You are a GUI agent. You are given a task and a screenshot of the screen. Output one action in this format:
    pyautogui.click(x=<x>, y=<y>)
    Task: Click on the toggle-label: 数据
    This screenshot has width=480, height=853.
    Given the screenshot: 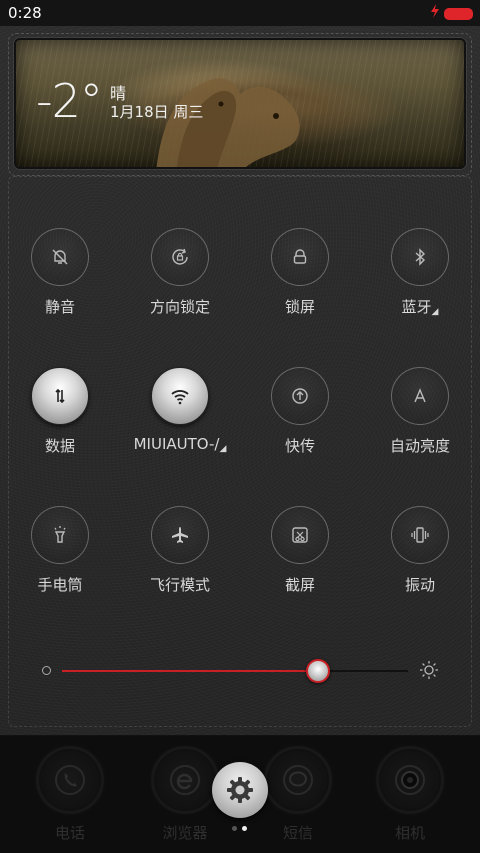 What is the action you would take?
    pyautogui.click(x=59, y=446)
    